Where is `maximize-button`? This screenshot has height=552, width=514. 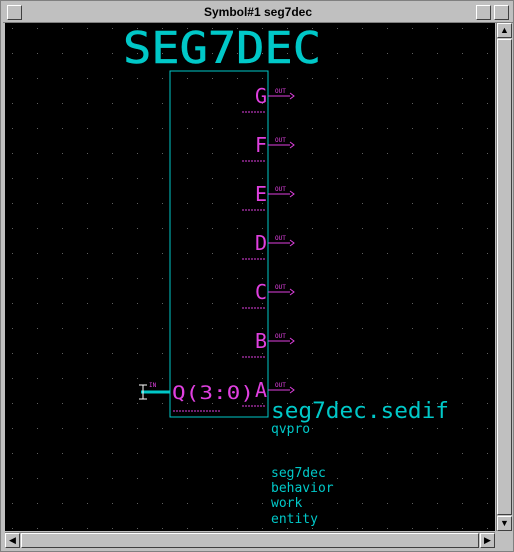 maximize-button is located at coordinates (501, 12).